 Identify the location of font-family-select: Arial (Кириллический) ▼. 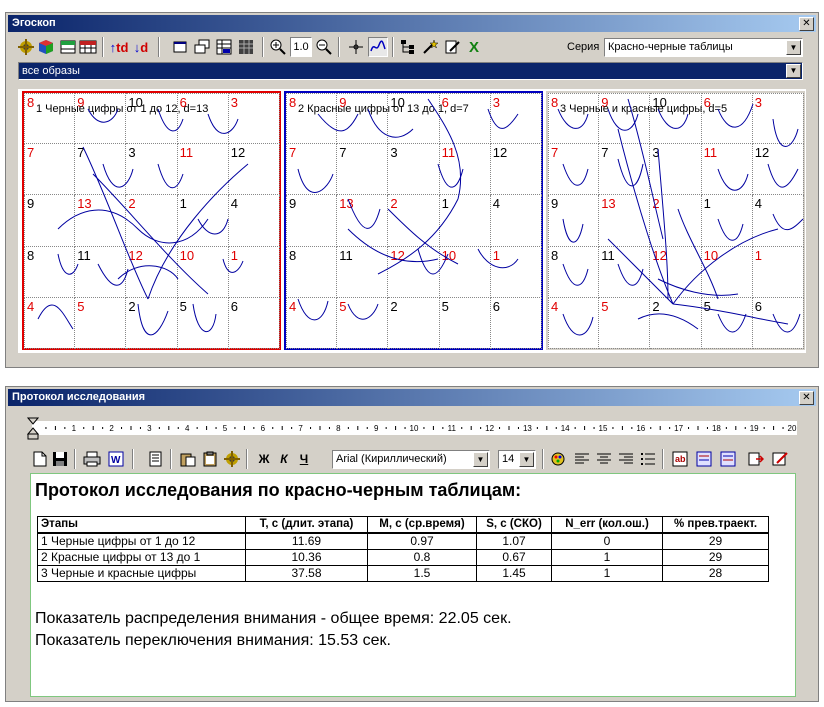
(411, 459).